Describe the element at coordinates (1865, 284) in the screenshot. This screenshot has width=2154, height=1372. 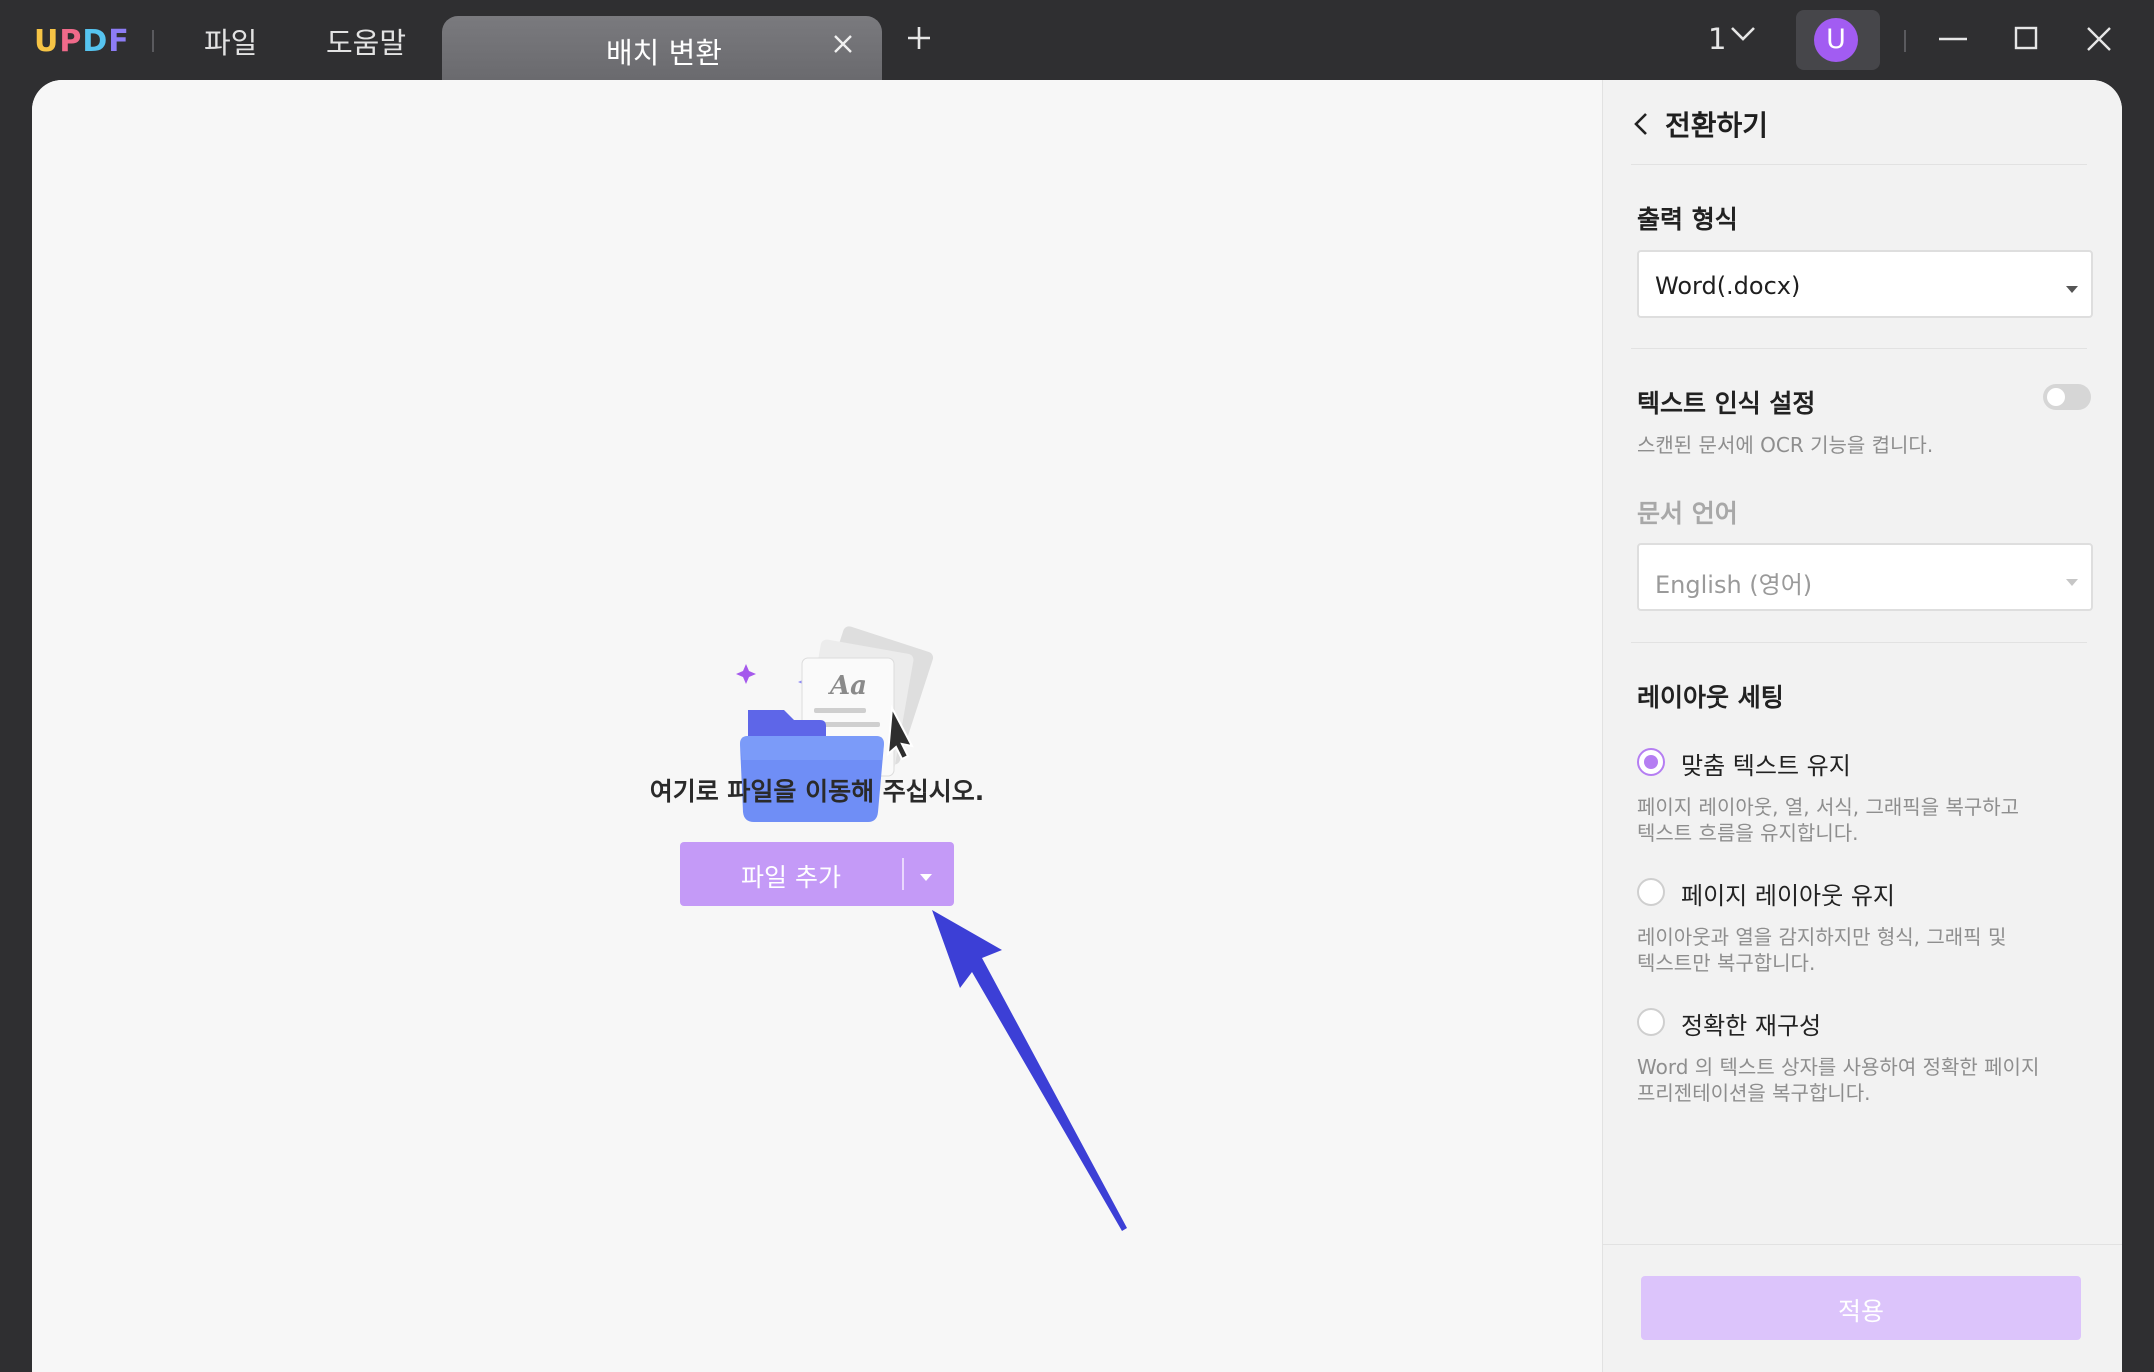
I see `output-format-select: Word(.docx)` at that location.